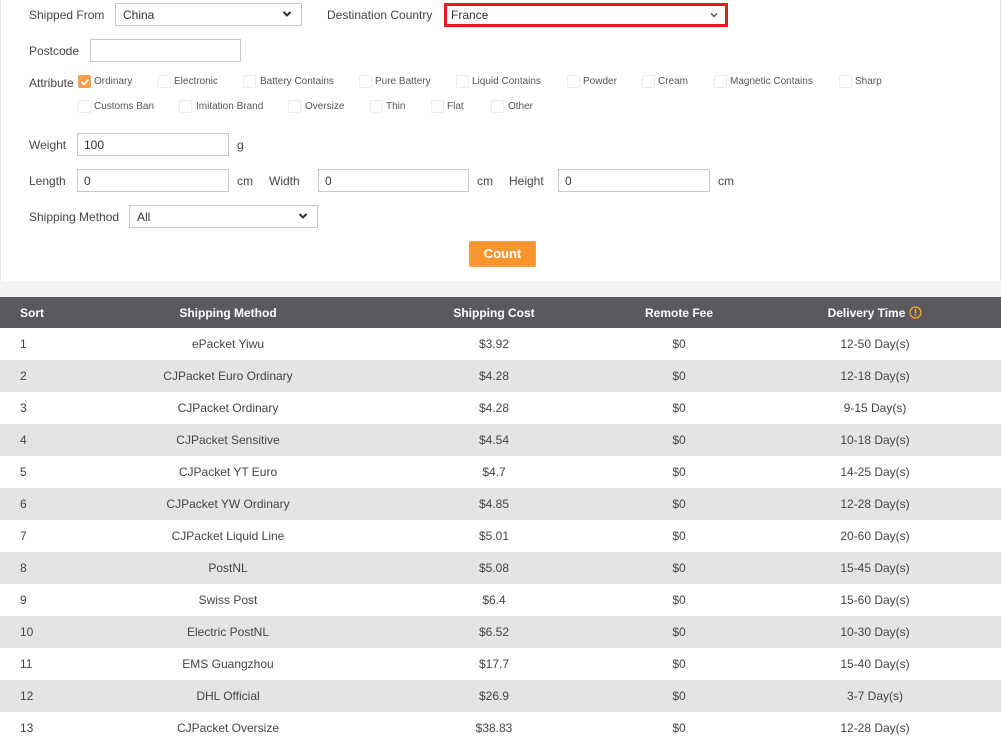 This screenshot has width=1001, height=744. Describe the element at coordinates (714, 15) in the screenshot. I see `chevron-down-icon` at that location.